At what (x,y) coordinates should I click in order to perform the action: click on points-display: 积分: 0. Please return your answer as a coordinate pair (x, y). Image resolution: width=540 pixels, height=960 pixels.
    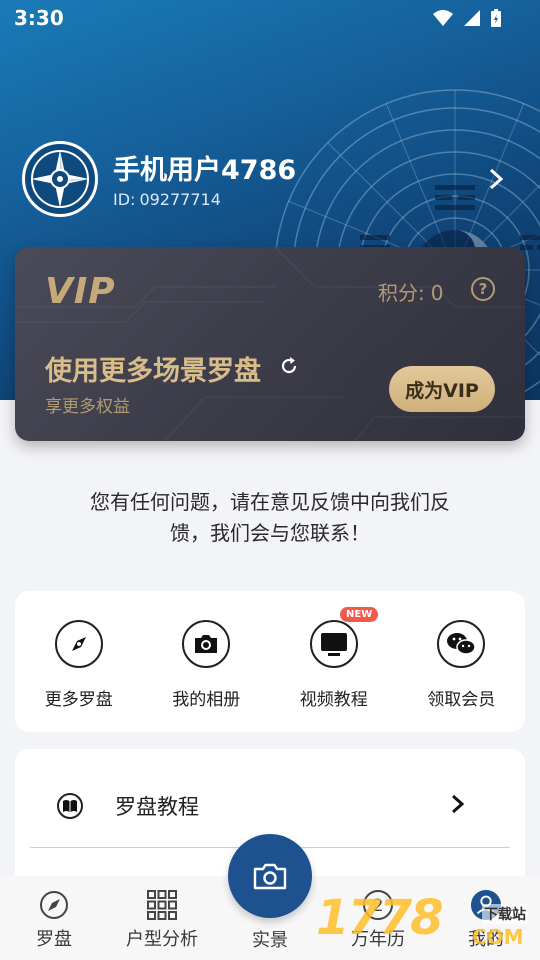
    Looking at the image, I should click on (410, 291).